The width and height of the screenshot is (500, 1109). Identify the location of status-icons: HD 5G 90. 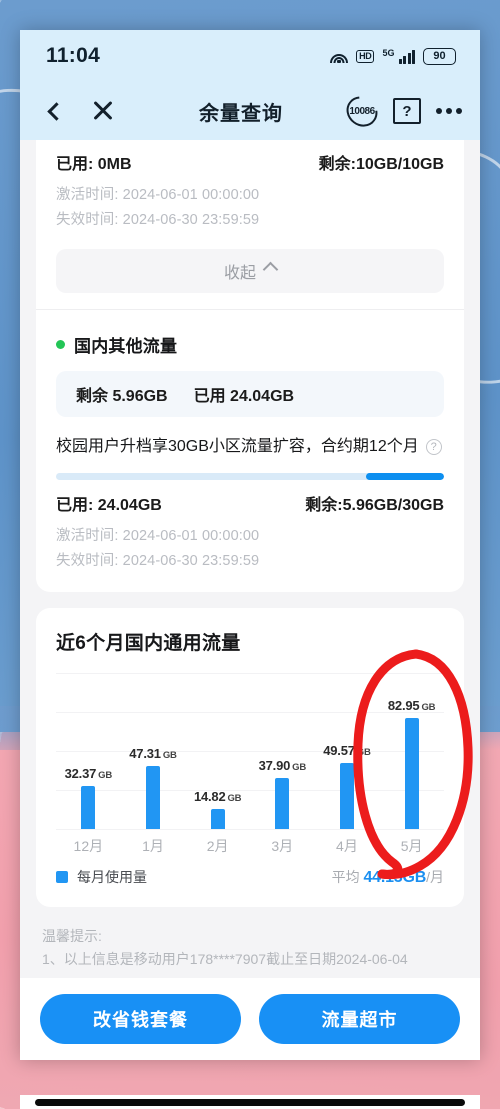
(392, 56).